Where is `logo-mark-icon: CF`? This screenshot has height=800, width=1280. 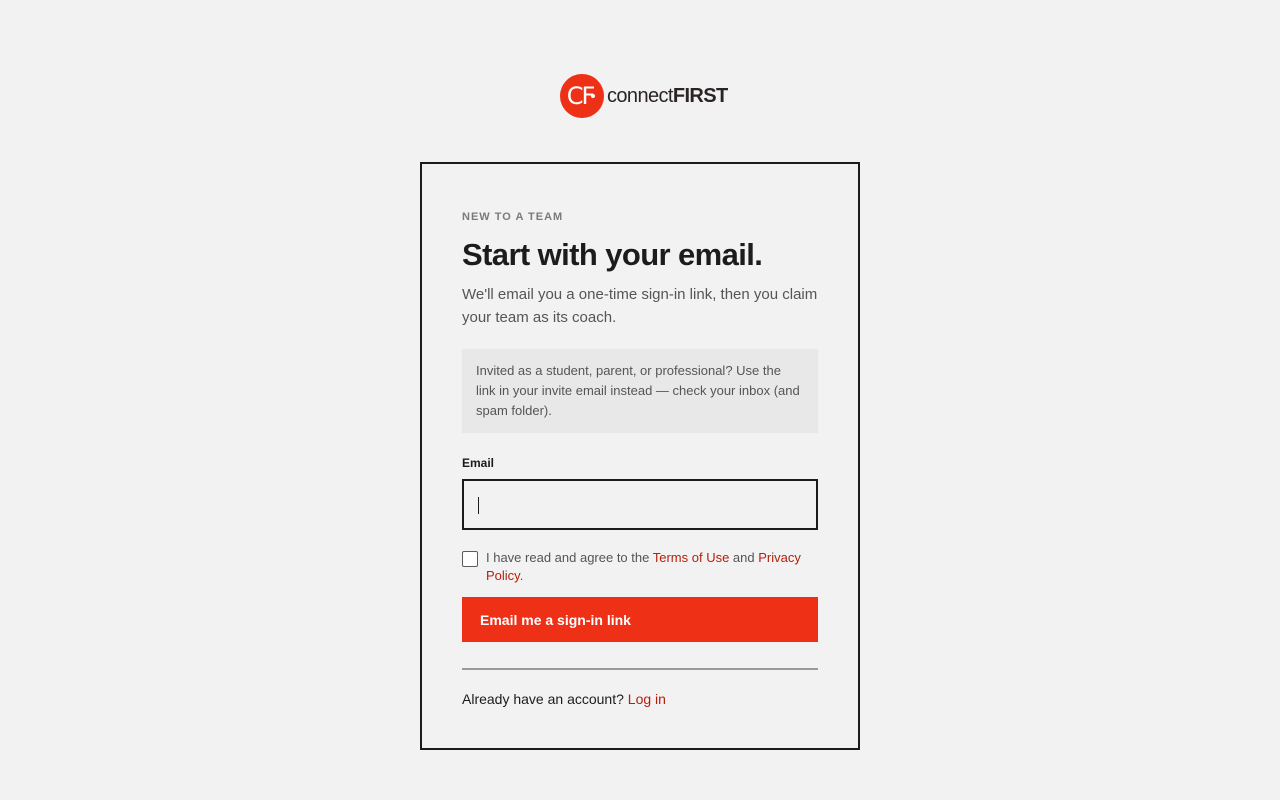 logo-mark-icon: CF is located at coordinates (582, 96).